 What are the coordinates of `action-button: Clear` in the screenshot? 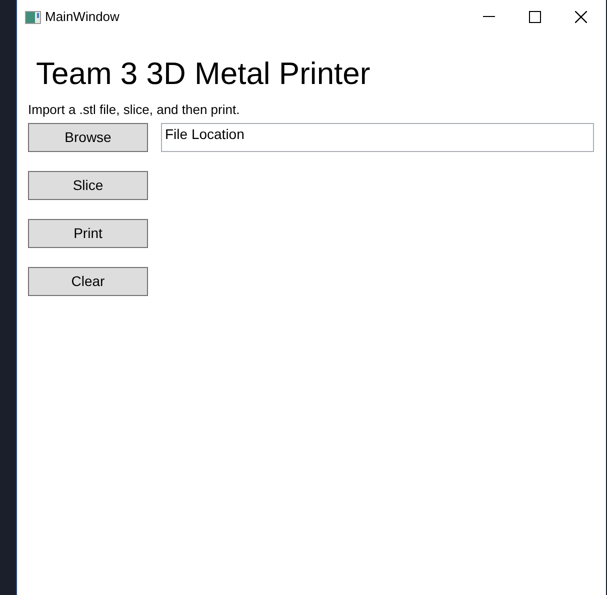 It's located at (88, 281).